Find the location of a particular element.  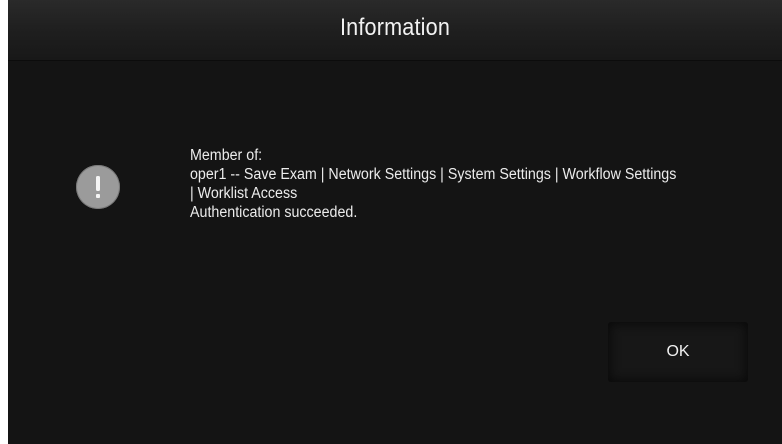

dialog-title: Information is located at coordinates (395, 27).